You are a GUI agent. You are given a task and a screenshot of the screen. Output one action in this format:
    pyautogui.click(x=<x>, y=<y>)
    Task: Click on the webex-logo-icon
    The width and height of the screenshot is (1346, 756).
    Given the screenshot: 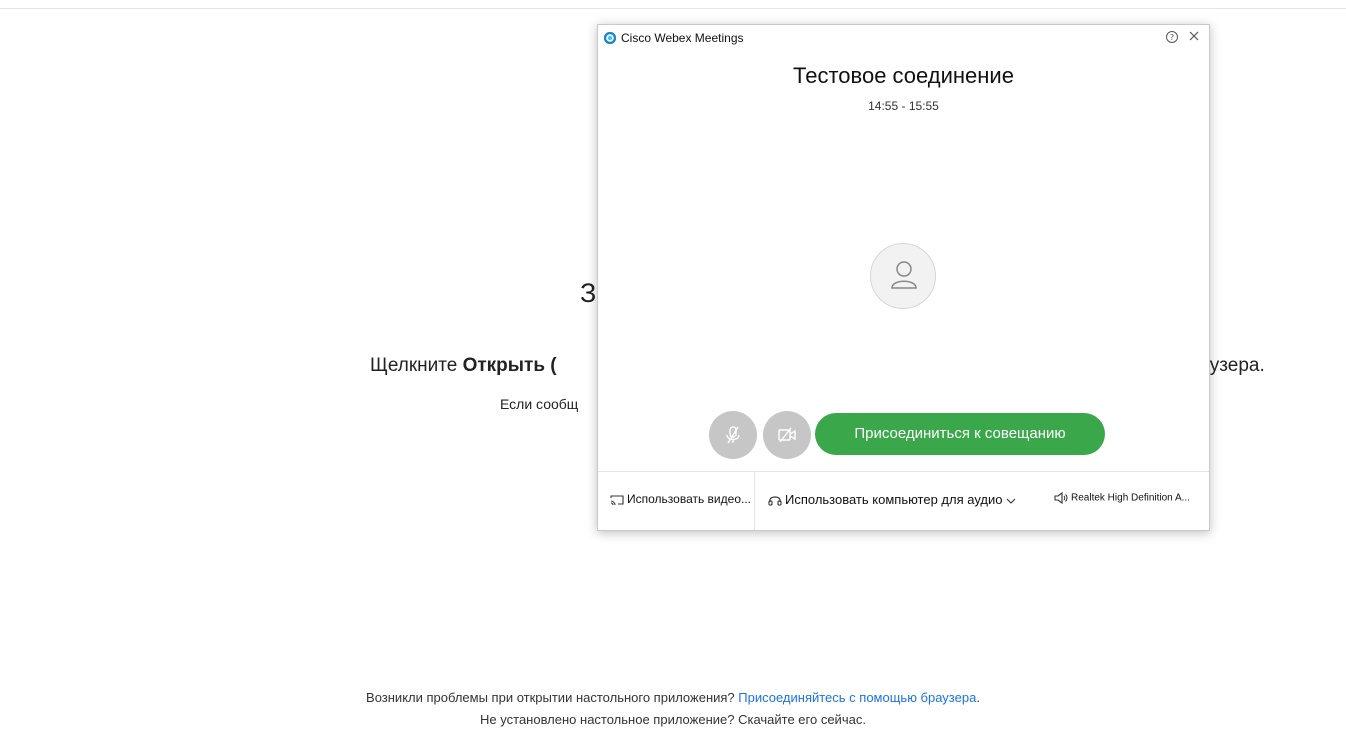 What is the action you would take?
    pyautogui.click(x=610, y=38)
    